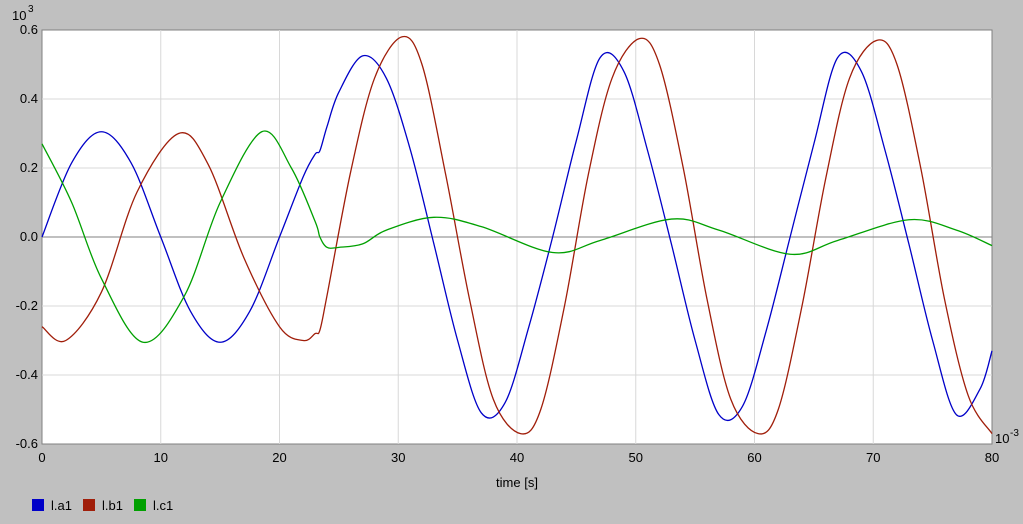 The image size is (1023, 524). I want to click on x-tick-label: 50, so click(636, 457).